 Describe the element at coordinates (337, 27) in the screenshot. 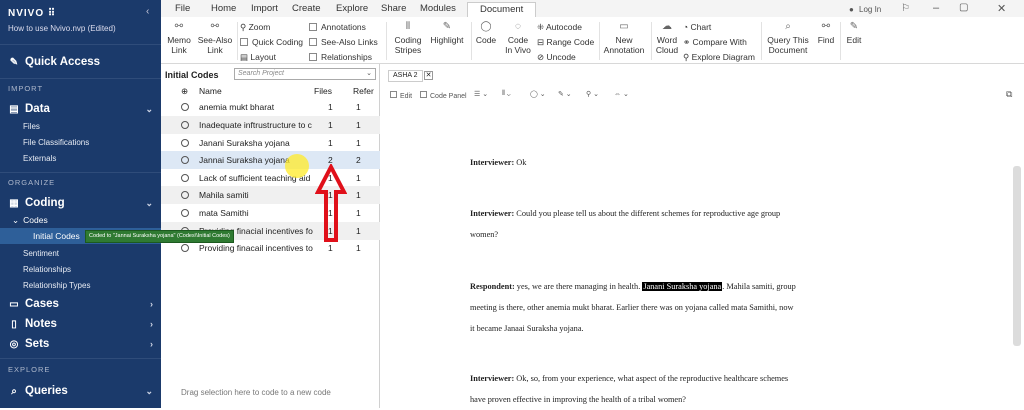

I see `annotations-toggle: Annotations` at that location.